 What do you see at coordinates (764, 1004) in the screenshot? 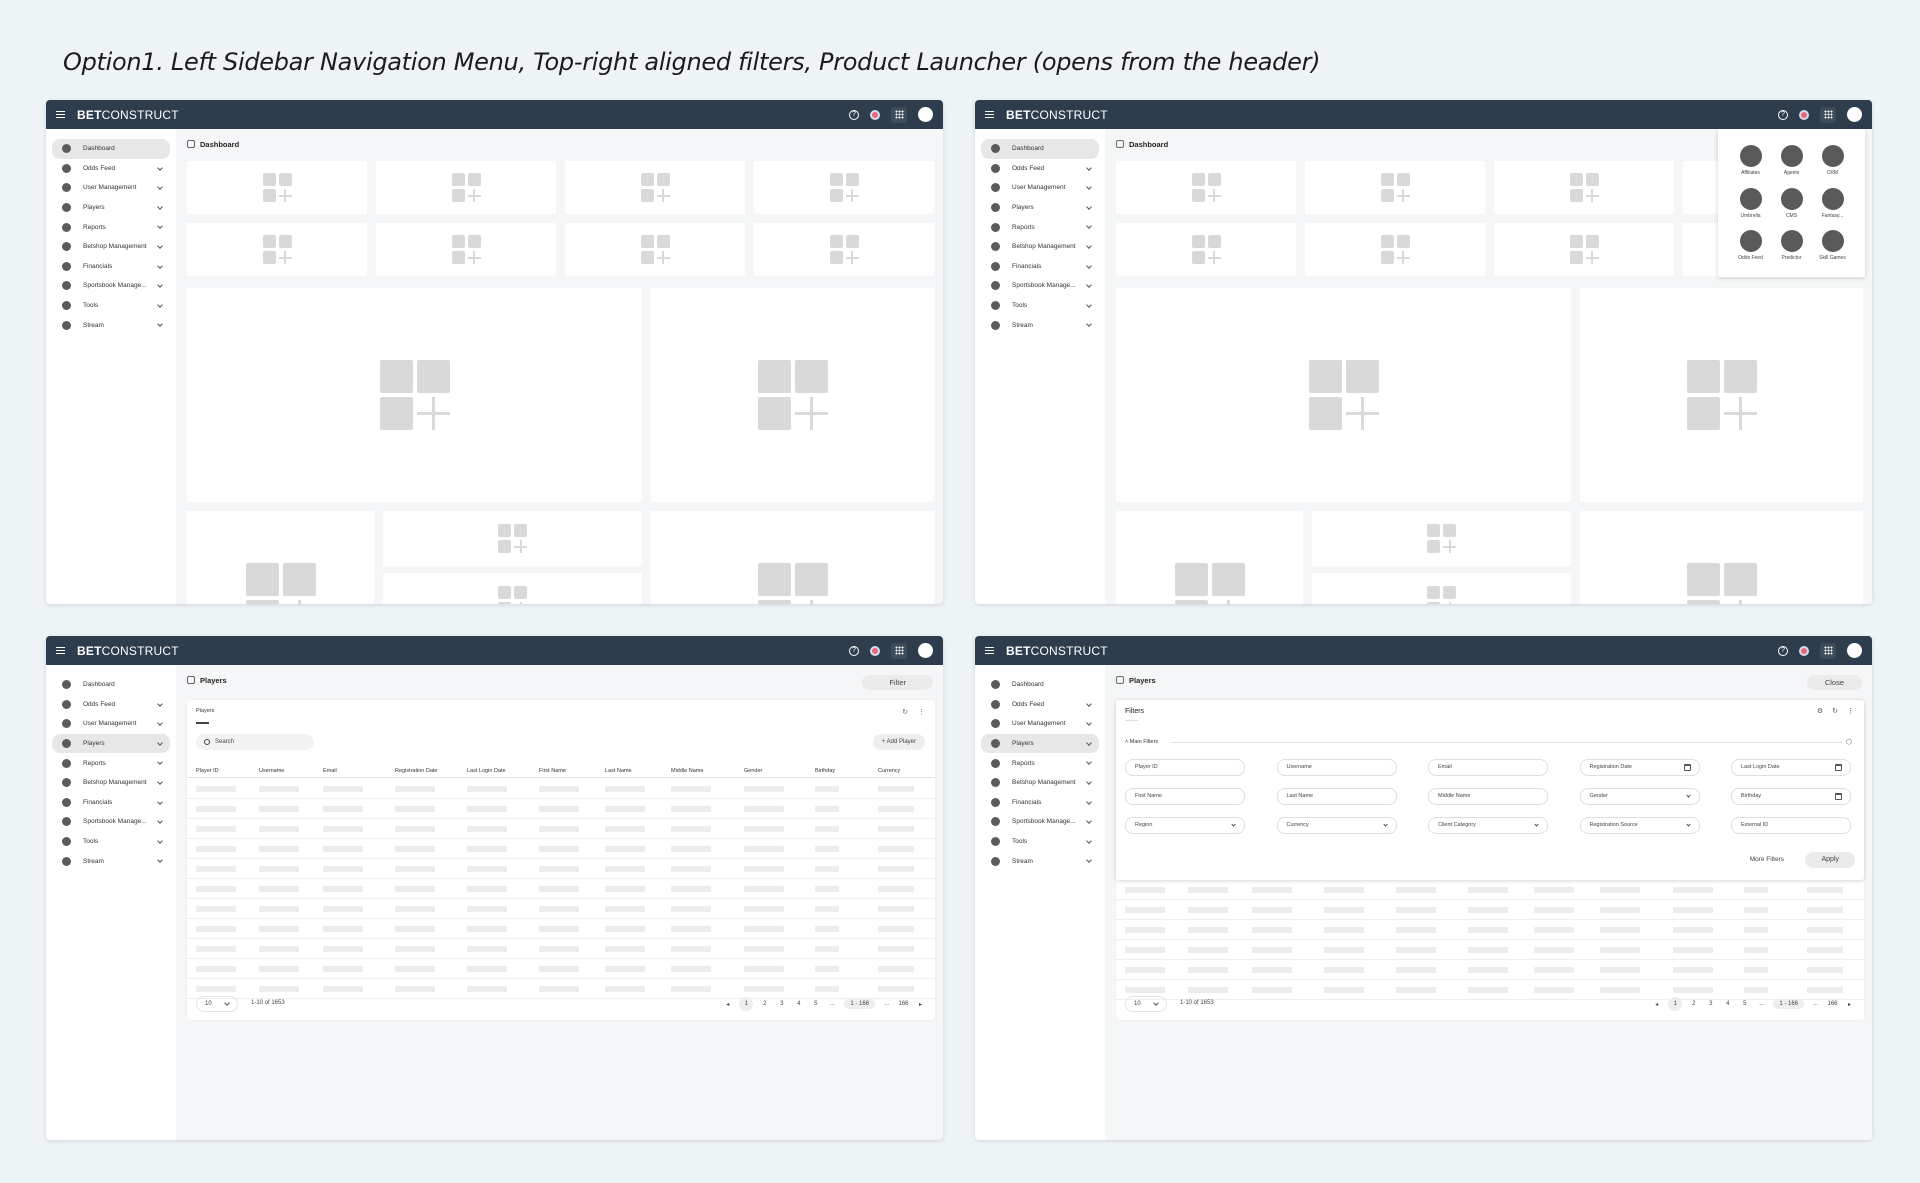
I see `page-number: 2` at bounding box center [764, 1004].